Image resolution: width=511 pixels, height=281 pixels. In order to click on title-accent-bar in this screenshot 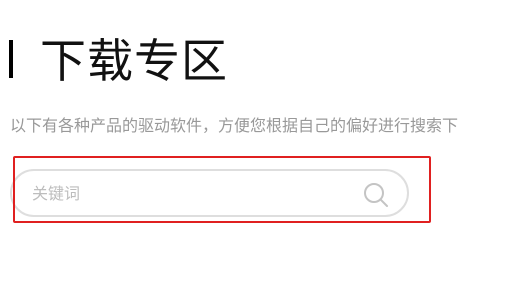, I will do `click(11, 59)`.